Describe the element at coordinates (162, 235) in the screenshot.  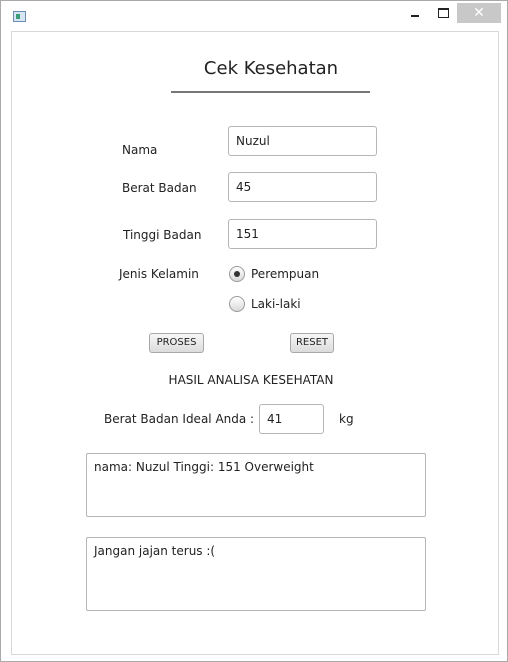
I see `tinggi-badan-label: Tinggi Badan` at that location.